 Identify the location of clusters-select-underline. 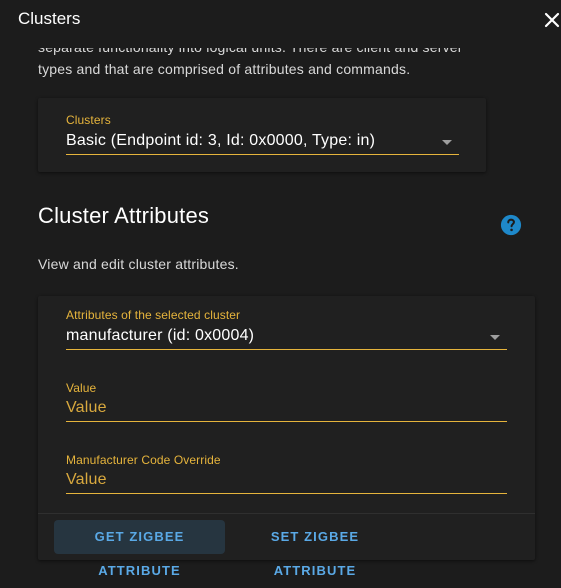
(262, 154).